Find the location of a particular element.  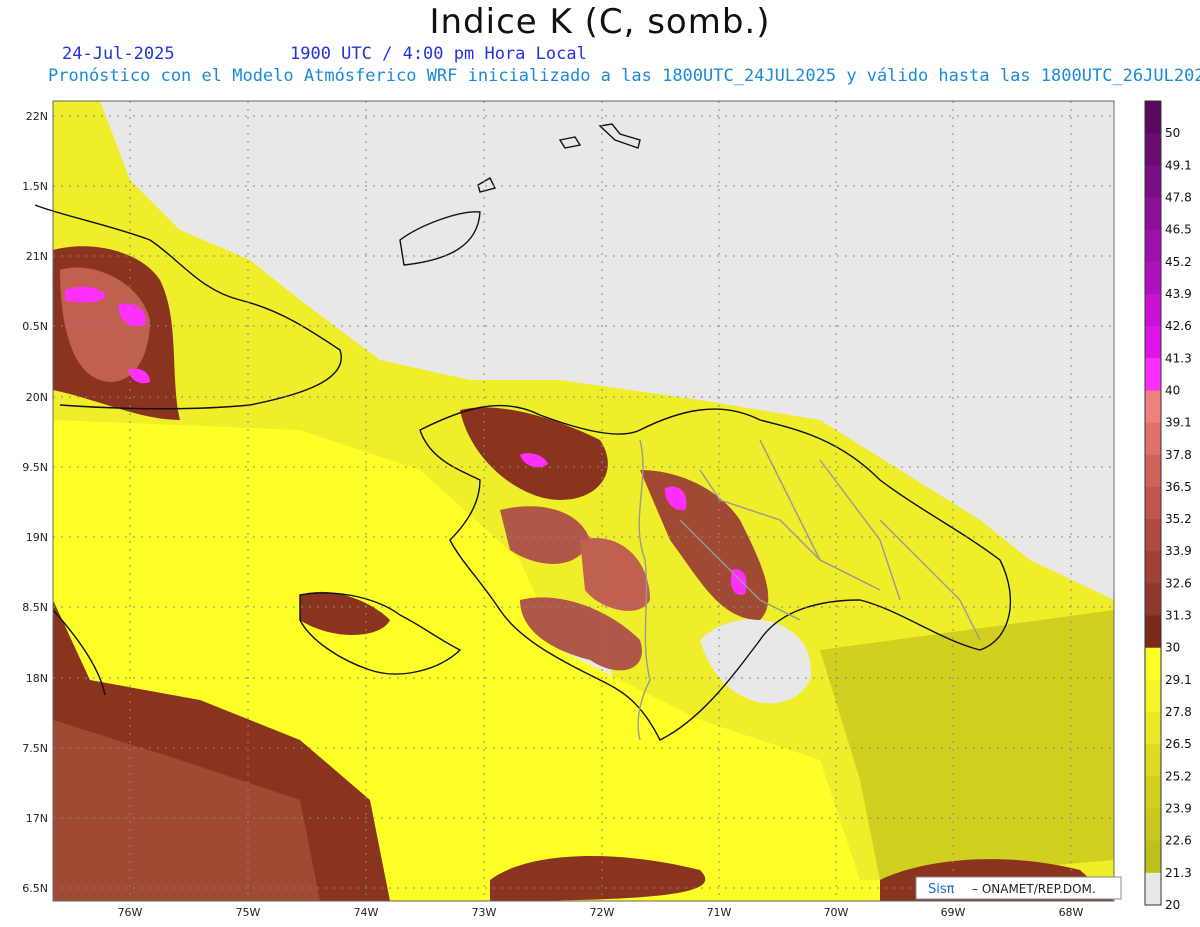

lat-label: 7.5N is located at coordinates (35, 748).